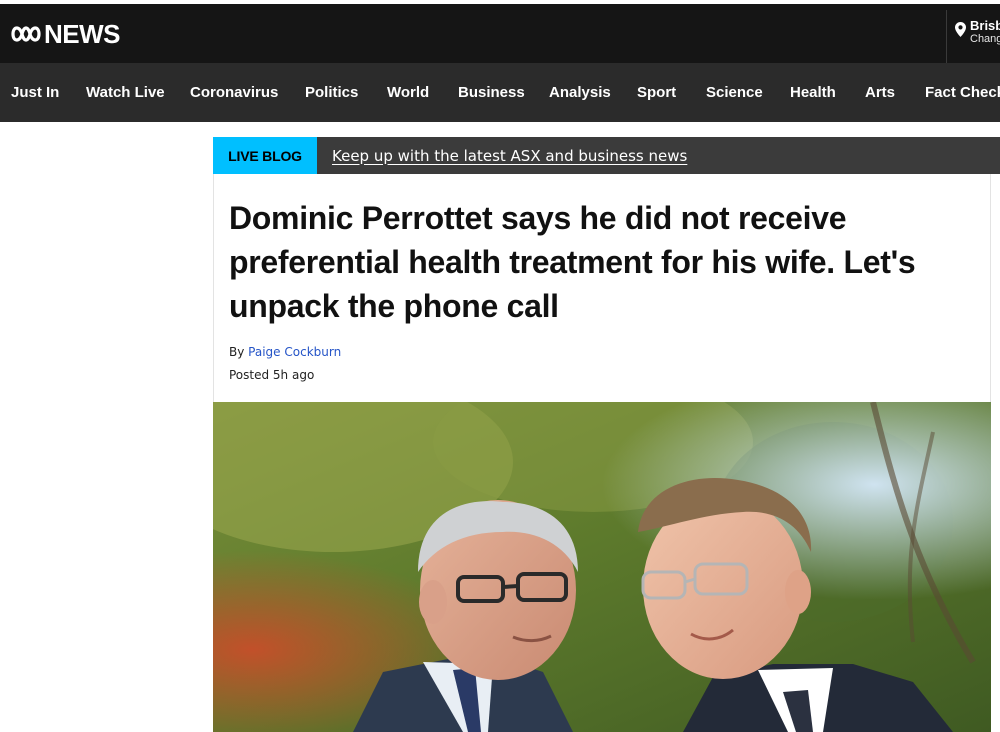 Image resolution: width=1000 pixels, height=732 pixels. I want to click on masthead: NEWS Brisbane Change, so click(500, 33).